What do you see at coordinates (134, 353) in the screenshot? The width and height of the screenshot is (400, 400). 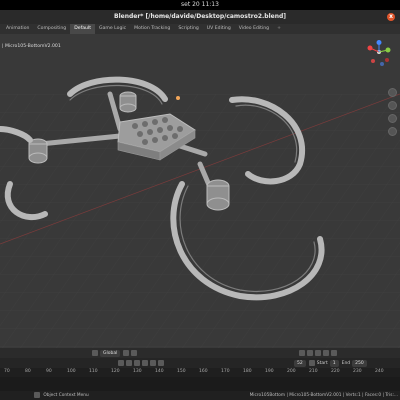 I see `proportional-icon` at bounding box center [134, 353].